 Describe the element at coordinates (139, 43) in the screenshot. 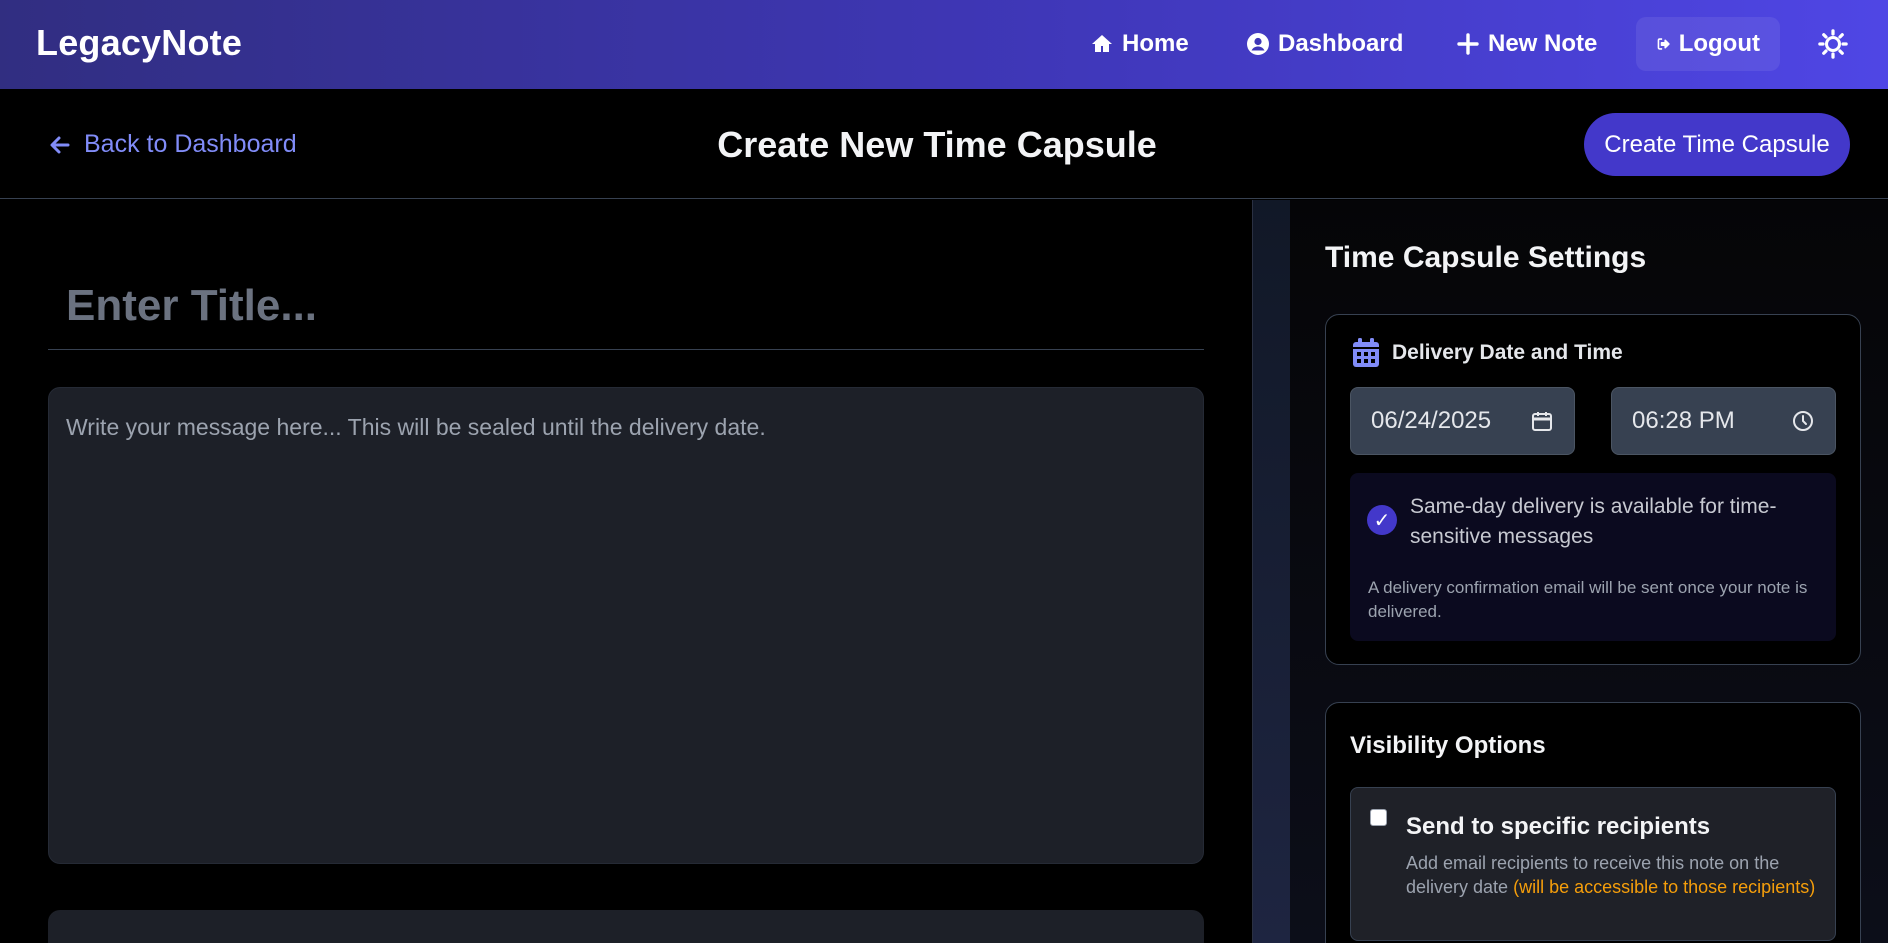

I see `brand-logo: LegacyNote` at that location.